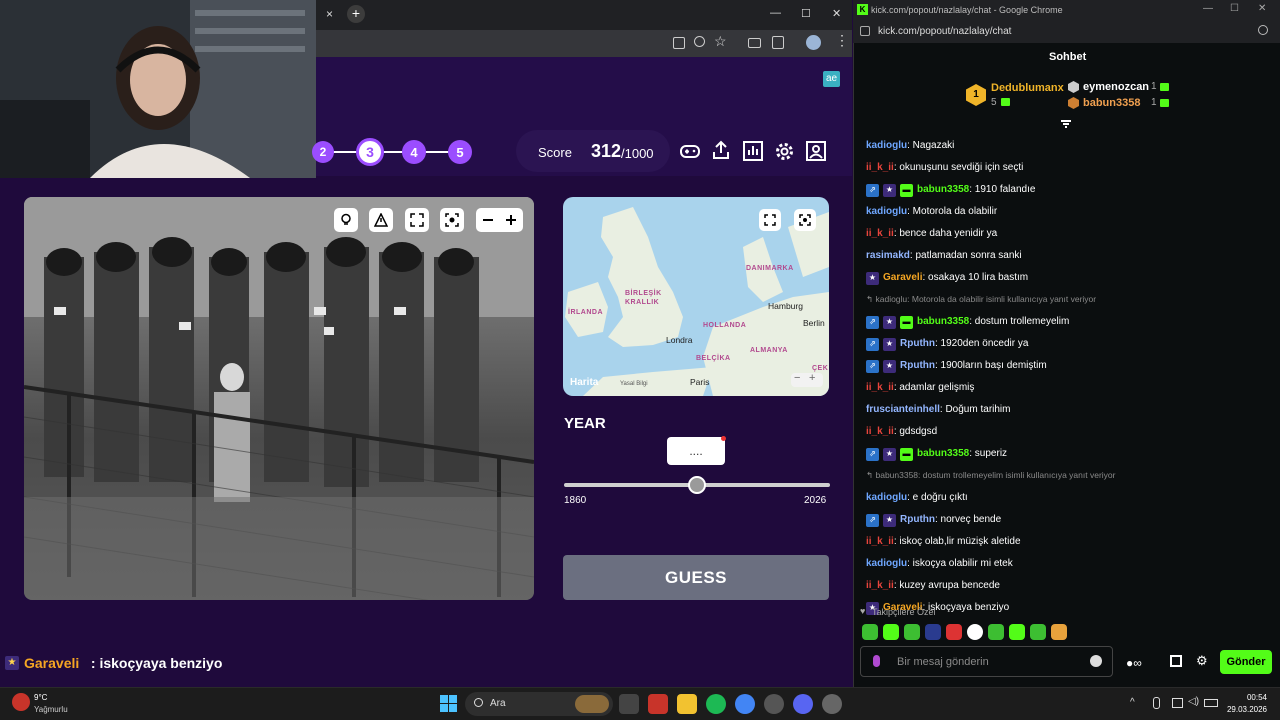 The image size is (1280, 720). I want to click on window-minimize-button: —, so click(775, 13).